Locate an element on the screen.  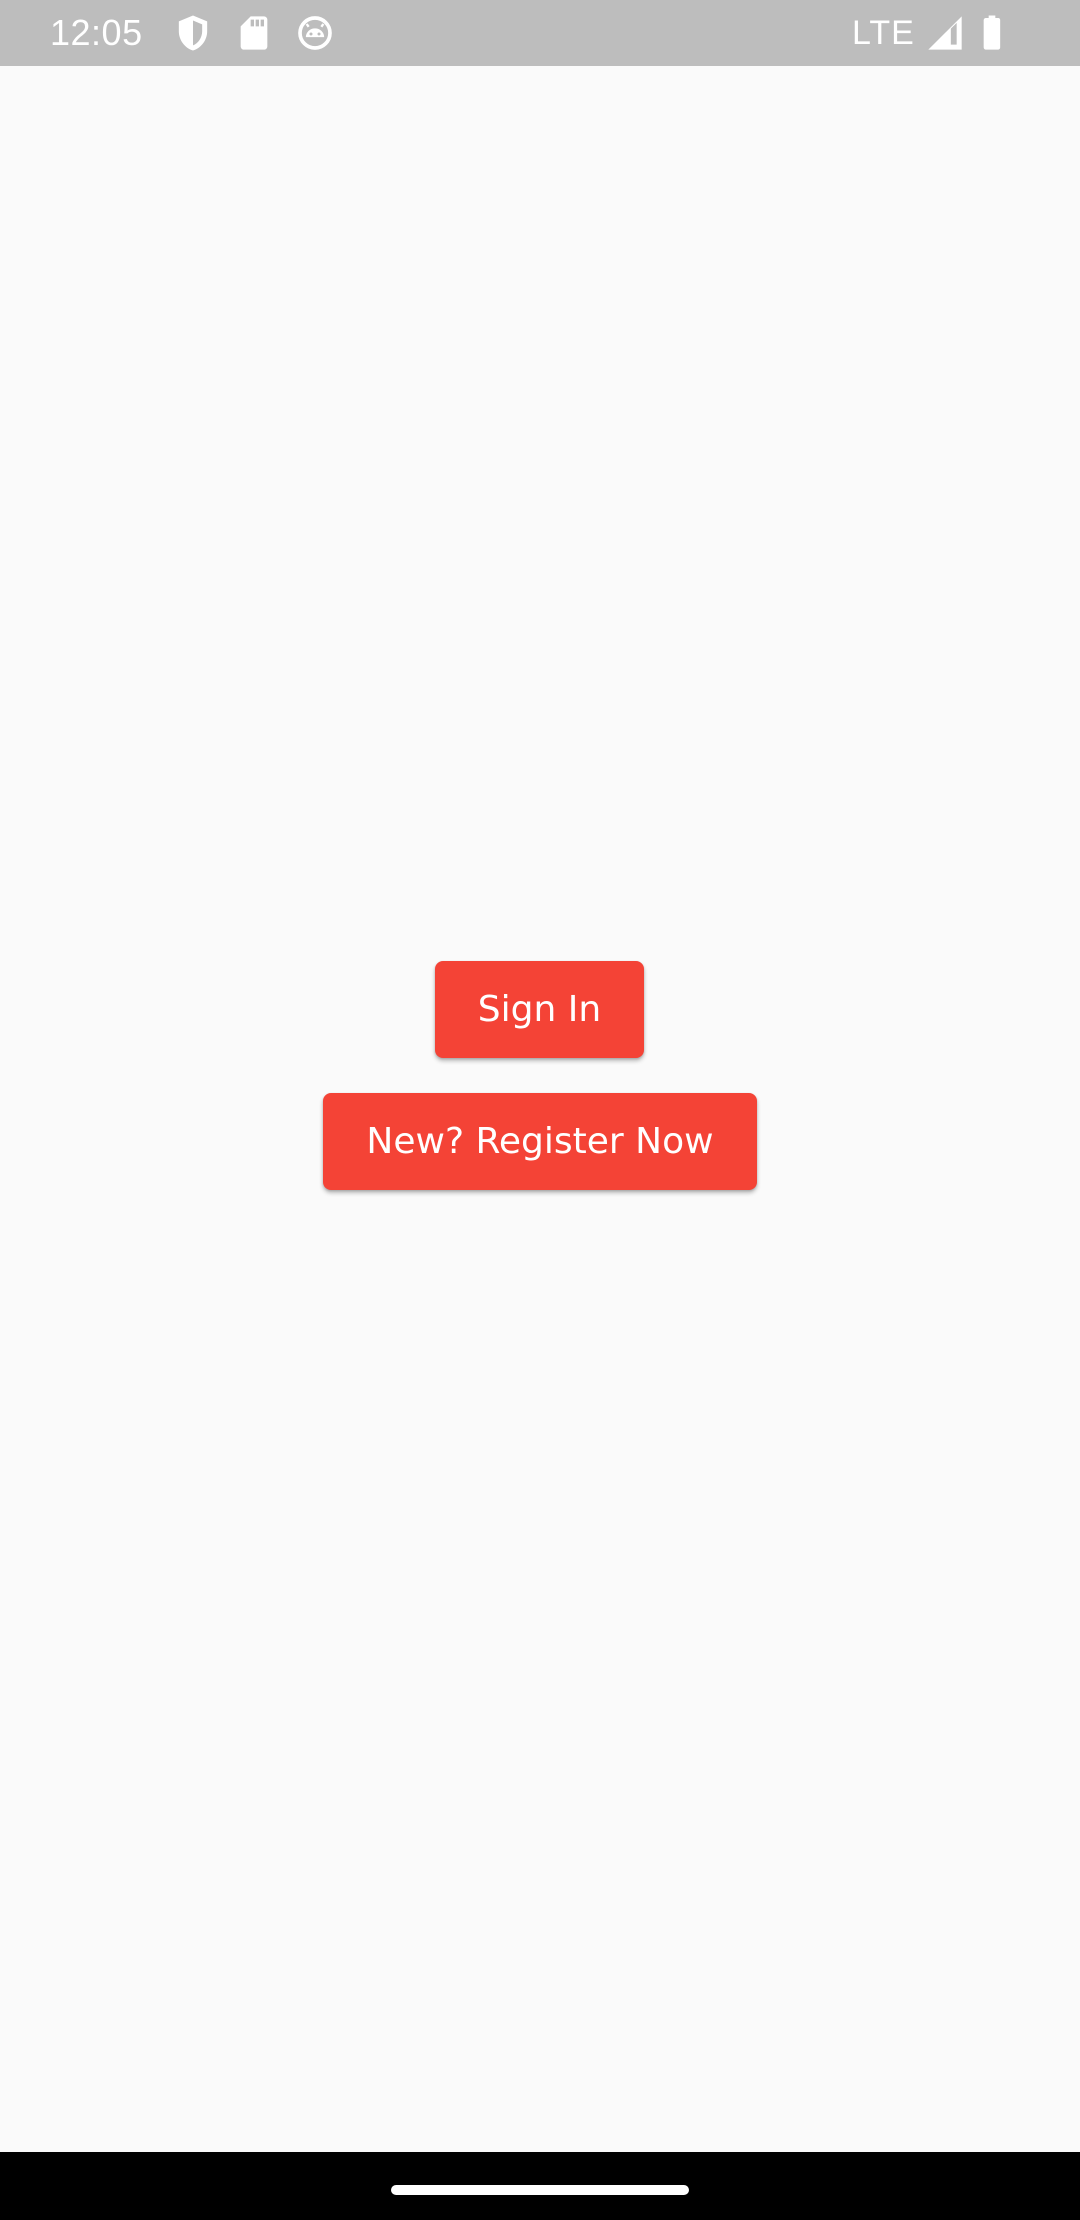
status-time: 12:05 is located at coordinates (96, 32).